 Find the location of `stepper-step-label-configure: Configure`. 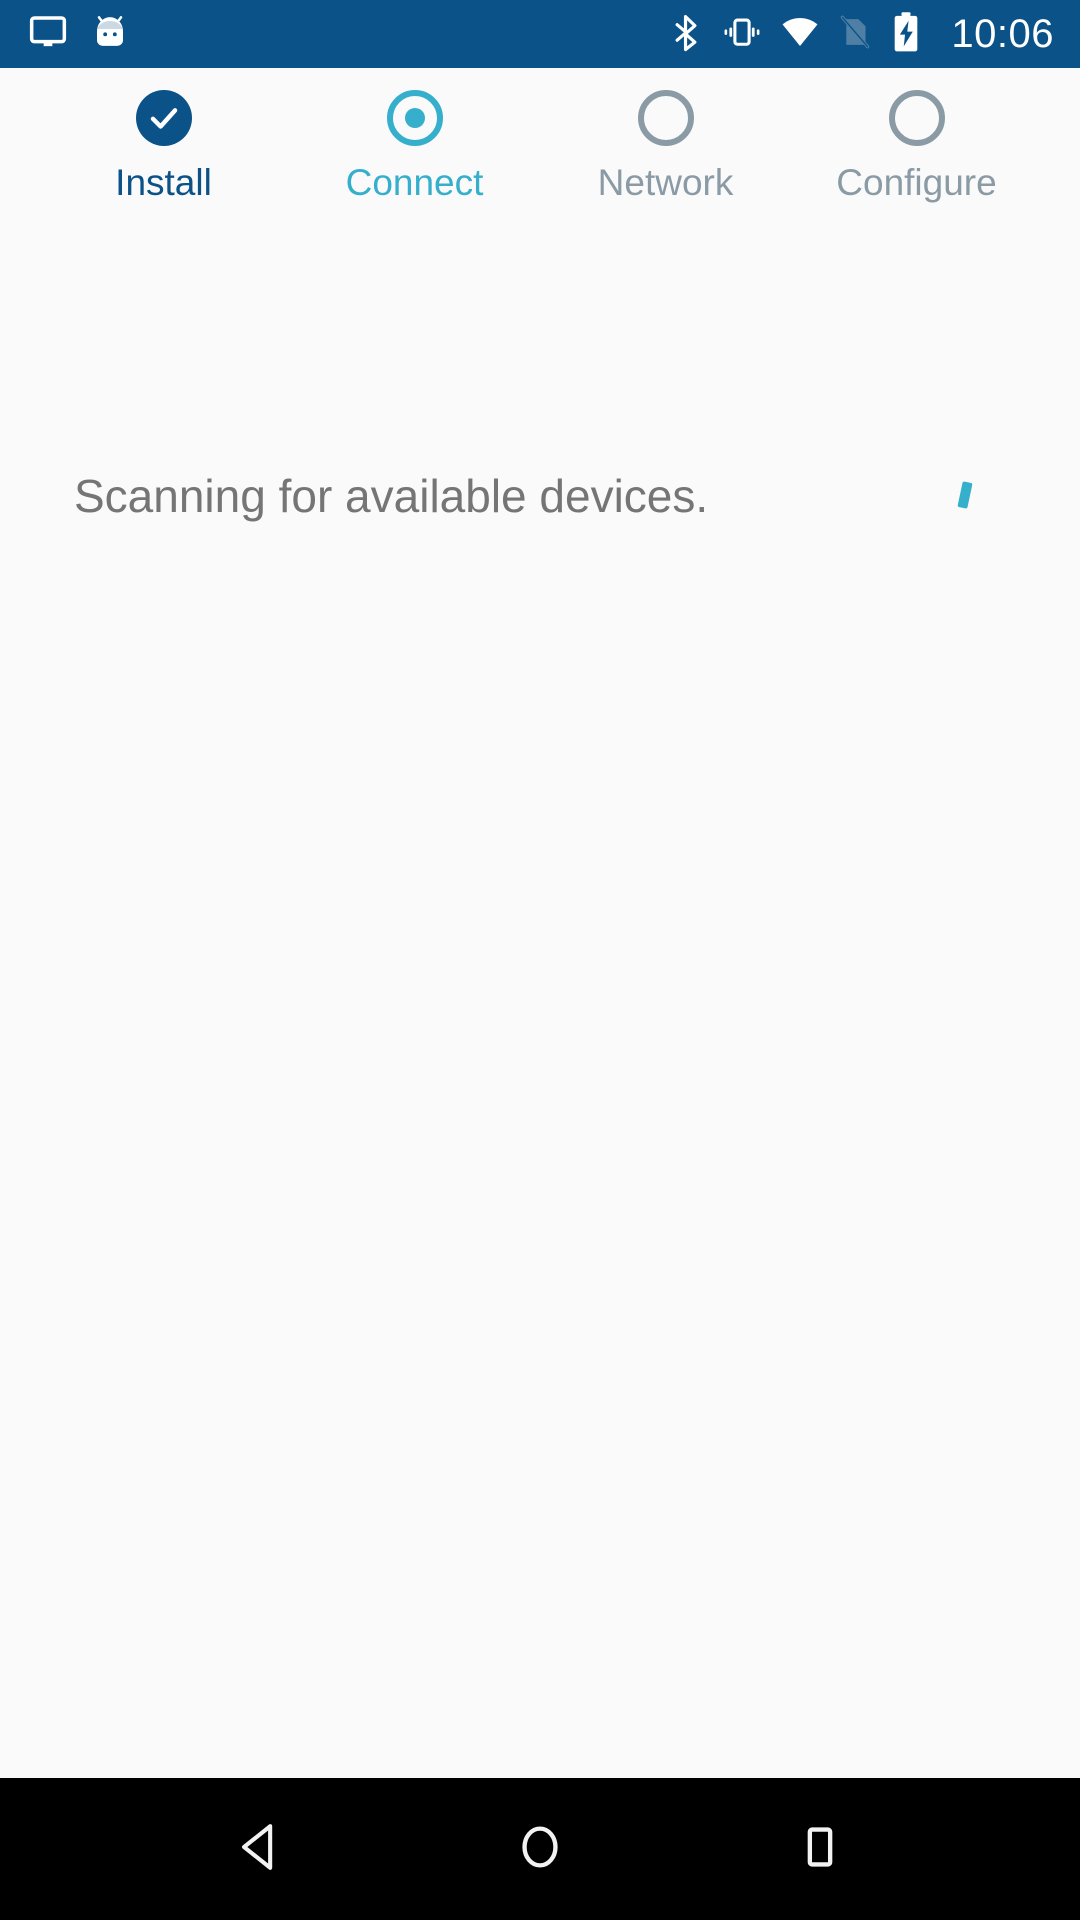

stepper-step-label-configure: Configure is located at coordinates (916, 182).